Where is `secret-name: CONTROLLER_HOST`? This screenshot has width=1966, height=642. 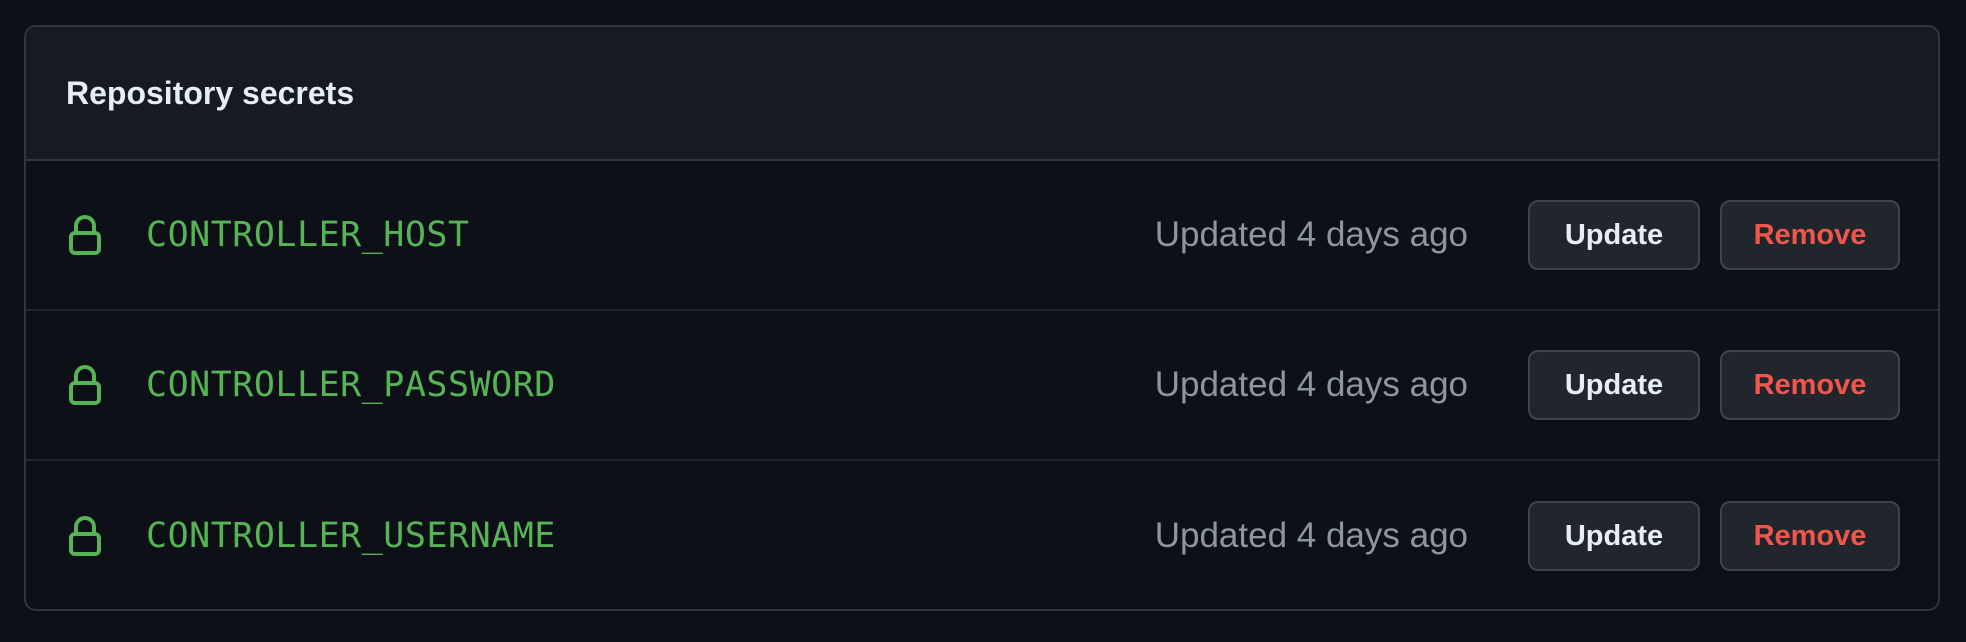
secret-name: CONTROLLER_HOST is located at coordinates (308, 235).